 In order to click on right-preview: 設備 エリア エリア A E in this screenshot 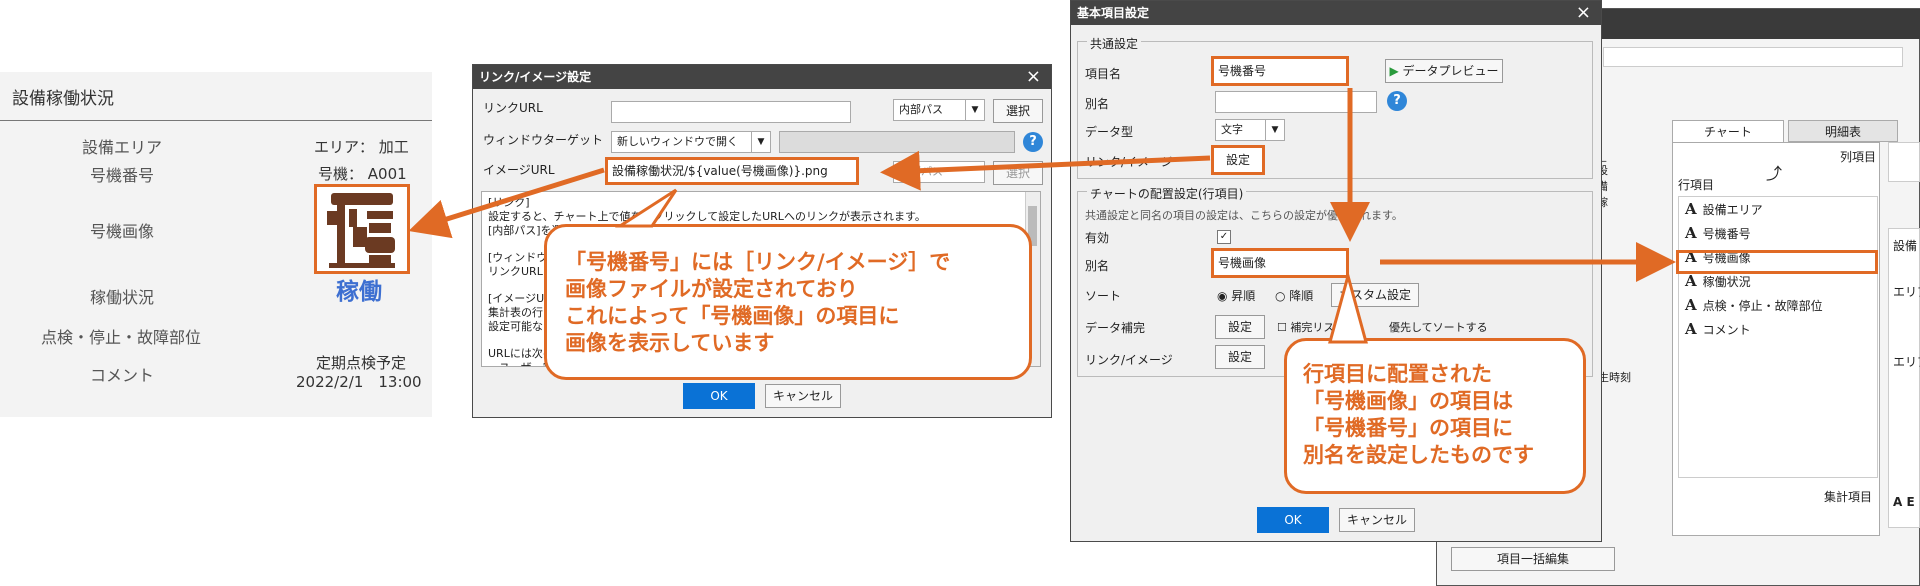, I will do `click(1904, 378)`.